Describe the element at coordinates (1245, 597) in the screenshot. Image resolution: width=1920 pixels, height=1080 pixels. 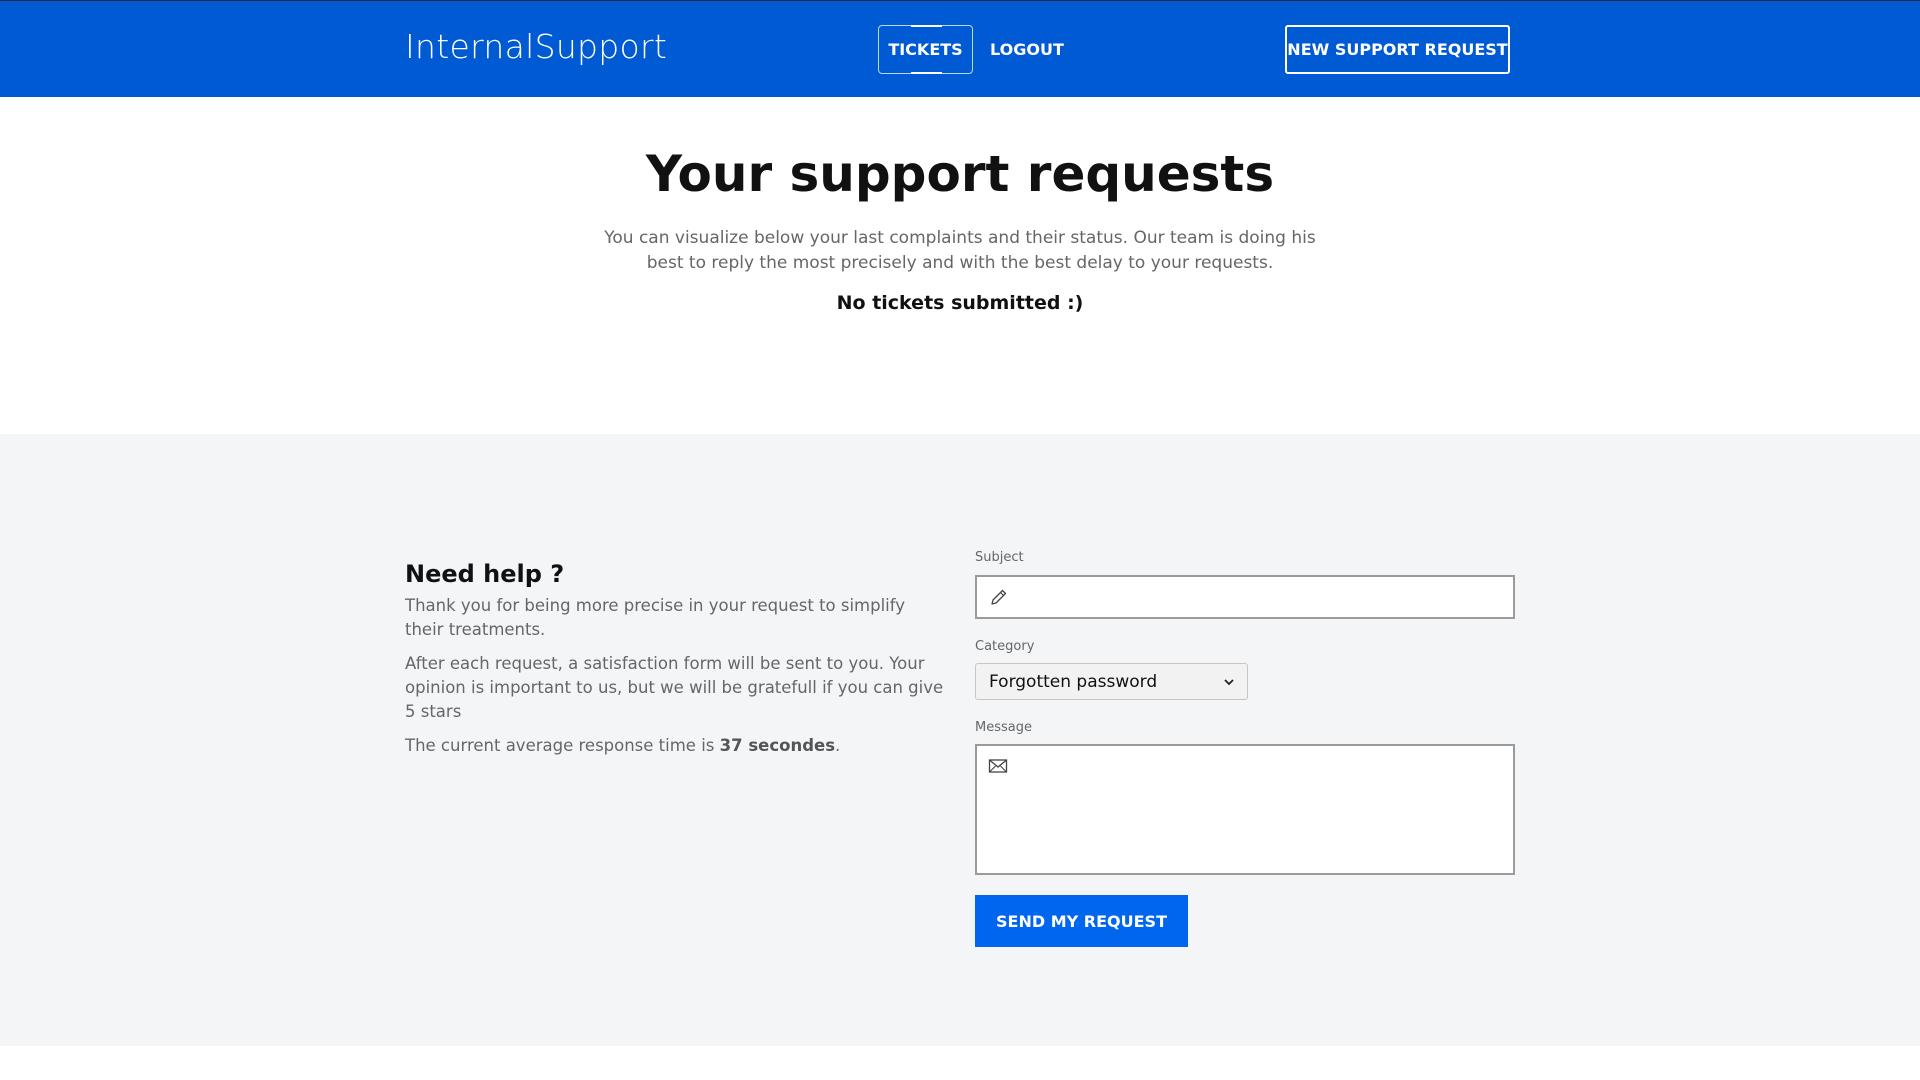
I see `subject-input` at that location.